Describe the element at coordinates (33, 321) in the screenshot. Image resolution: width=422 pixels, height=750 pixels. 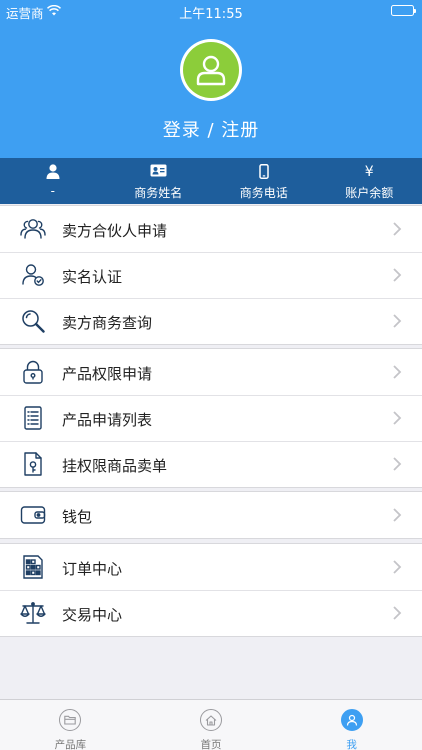
I see `search-icon` at that location.